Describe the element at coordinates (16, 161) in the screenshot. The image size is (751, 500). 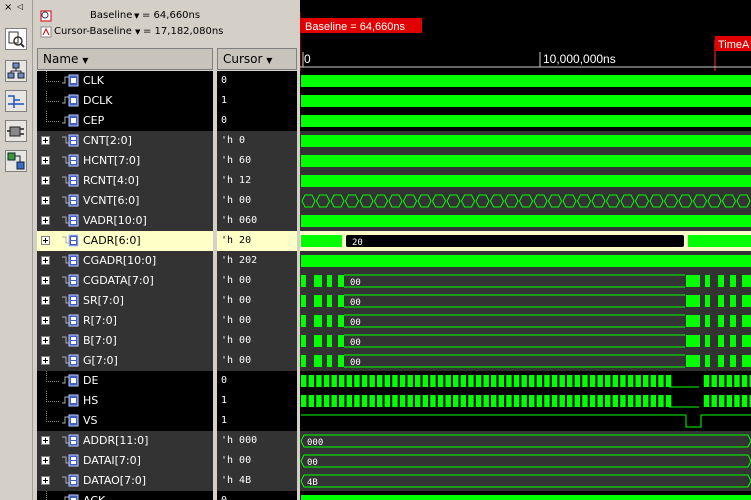
I see `network-icon` at that location.